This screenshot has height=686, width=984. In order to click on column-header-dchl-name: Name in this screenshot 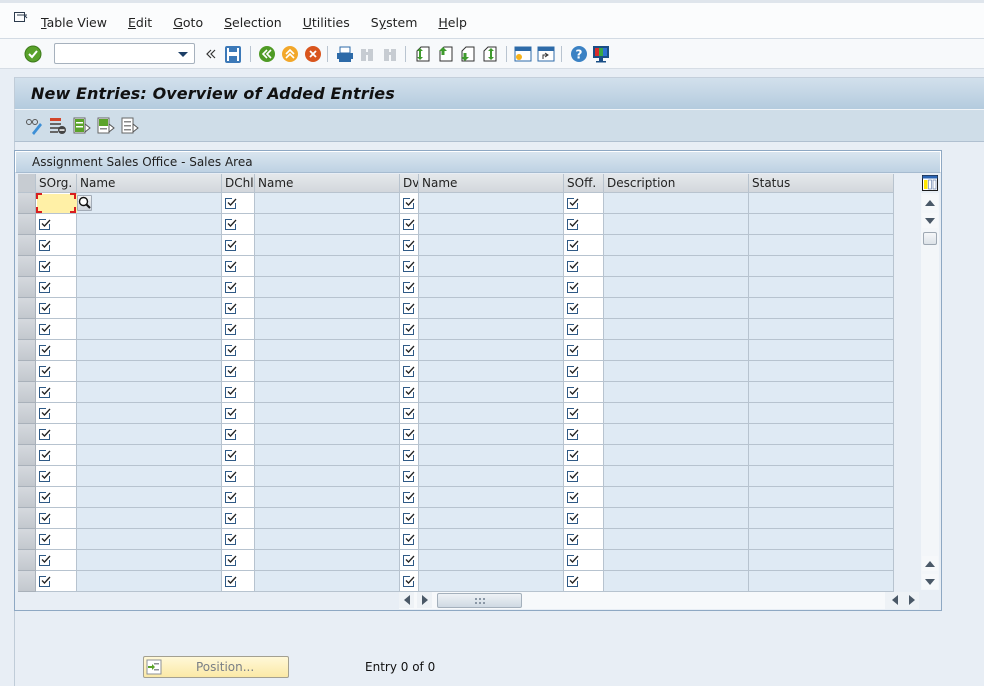, I will do `click(327, 183)`.